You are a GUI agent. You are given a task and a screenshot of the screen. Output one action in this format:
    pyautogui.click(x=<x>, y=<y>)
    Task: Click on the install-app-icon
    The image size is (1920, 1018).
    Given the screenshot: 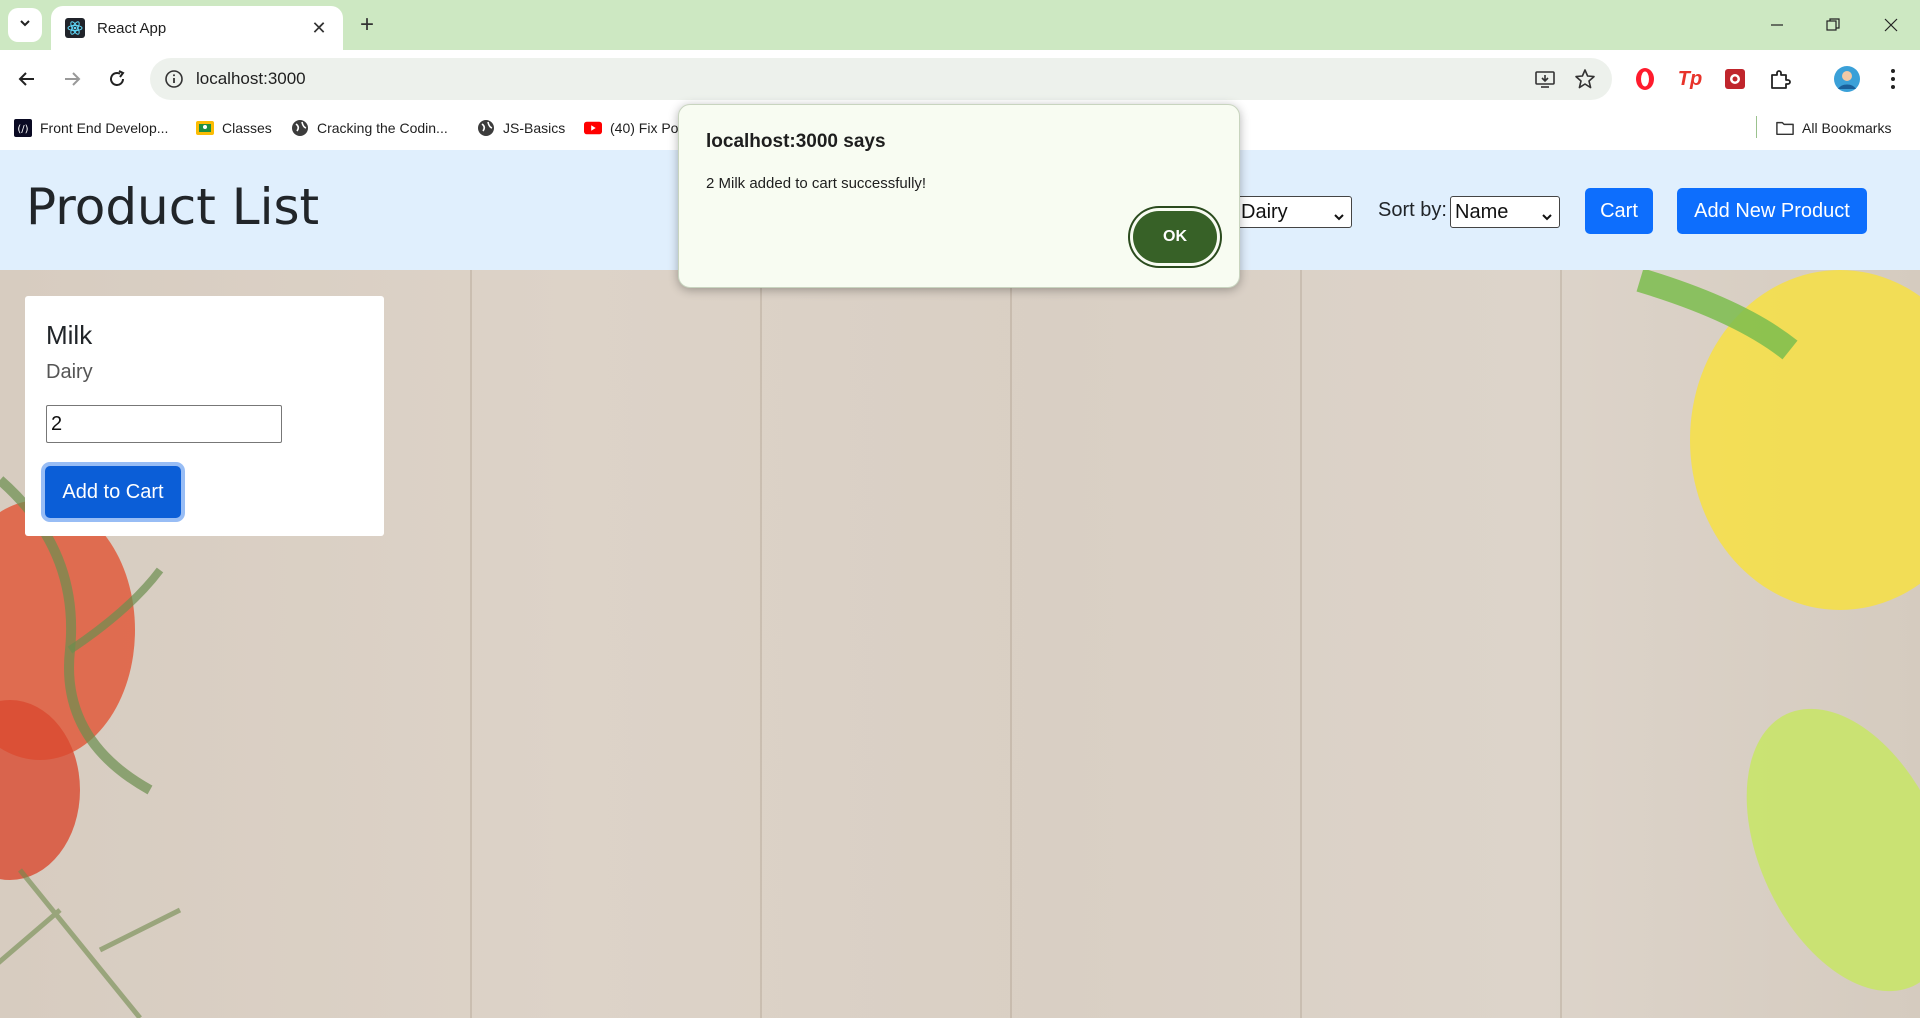 What is the action you would take?
    pyautogui.click(x=1545, y=79)
    